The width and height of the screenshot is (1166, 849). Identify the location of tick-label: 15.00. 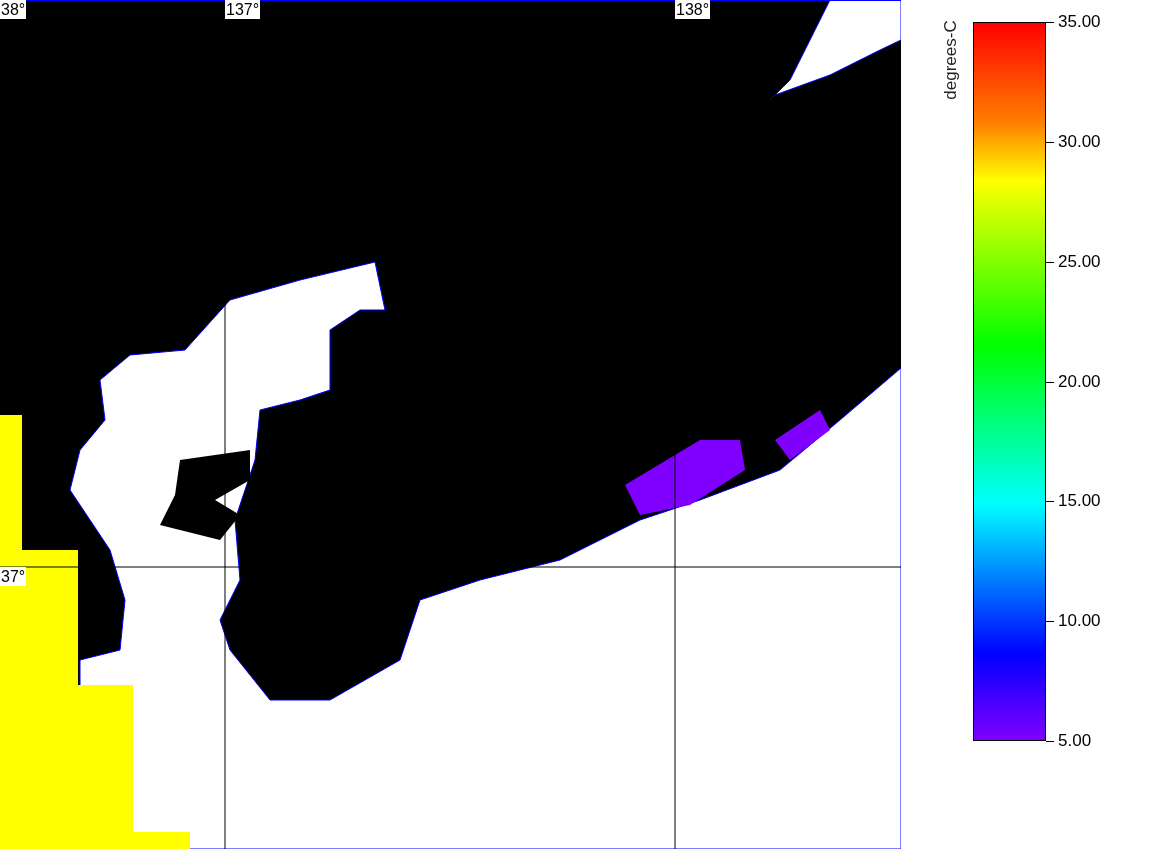
(1079, 501).